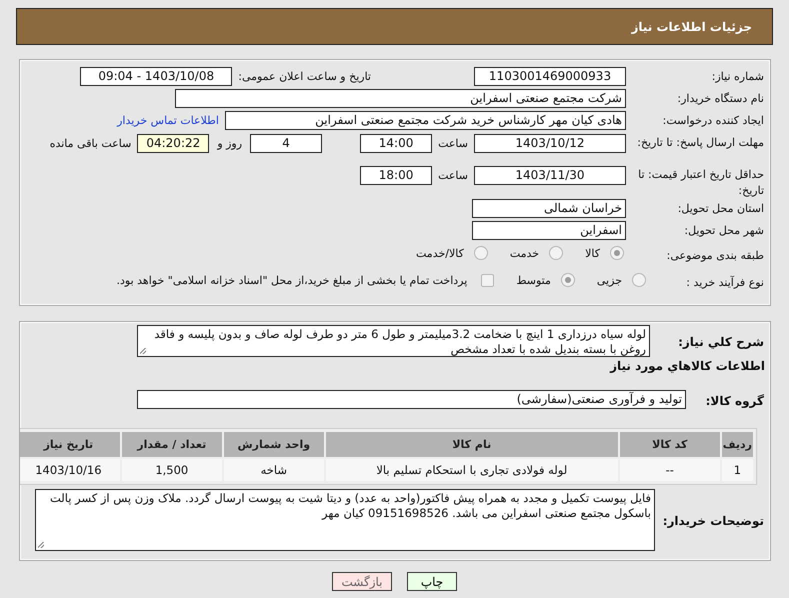 Image resolution: width=789 pixels, height=598 pixels. I want to click on section-heading: اطلاعات کالاهاي مورد نیاز, so click(687, 367).